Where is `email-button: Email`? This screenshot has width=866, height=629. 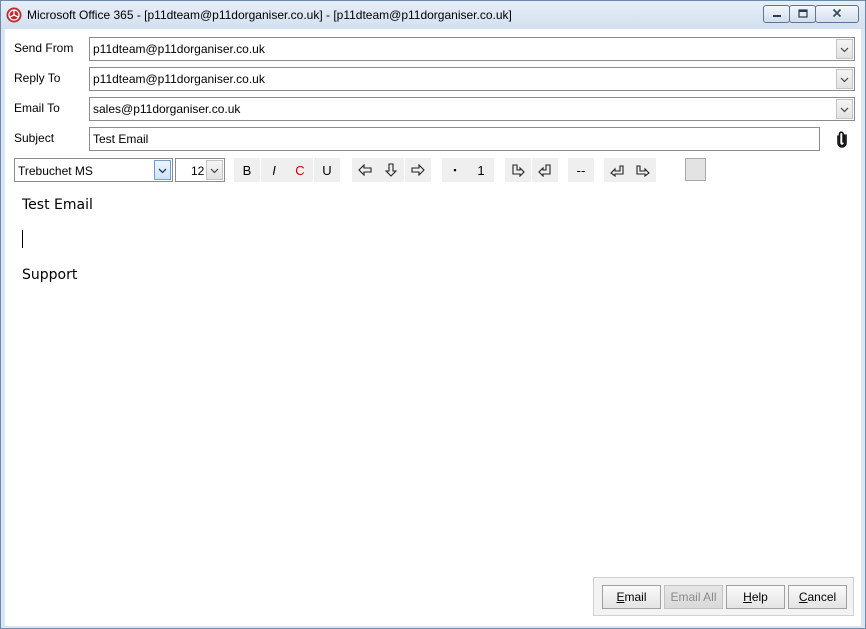 email-button: Email is located at coordinates (631, 597).